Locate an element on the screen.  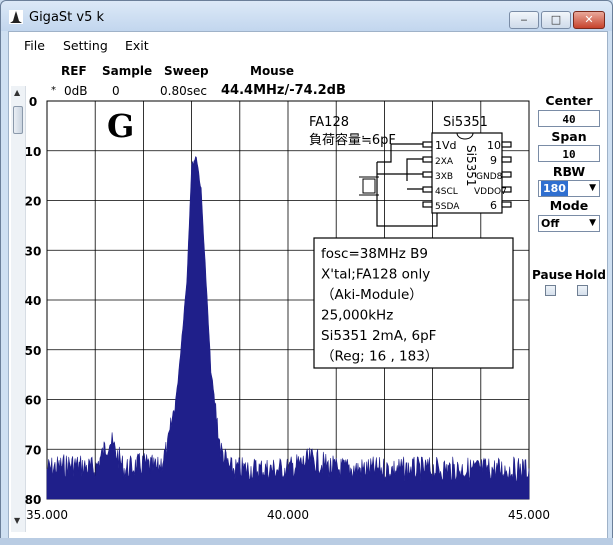
pin-9: 9 is located at coordinates (493, 160).